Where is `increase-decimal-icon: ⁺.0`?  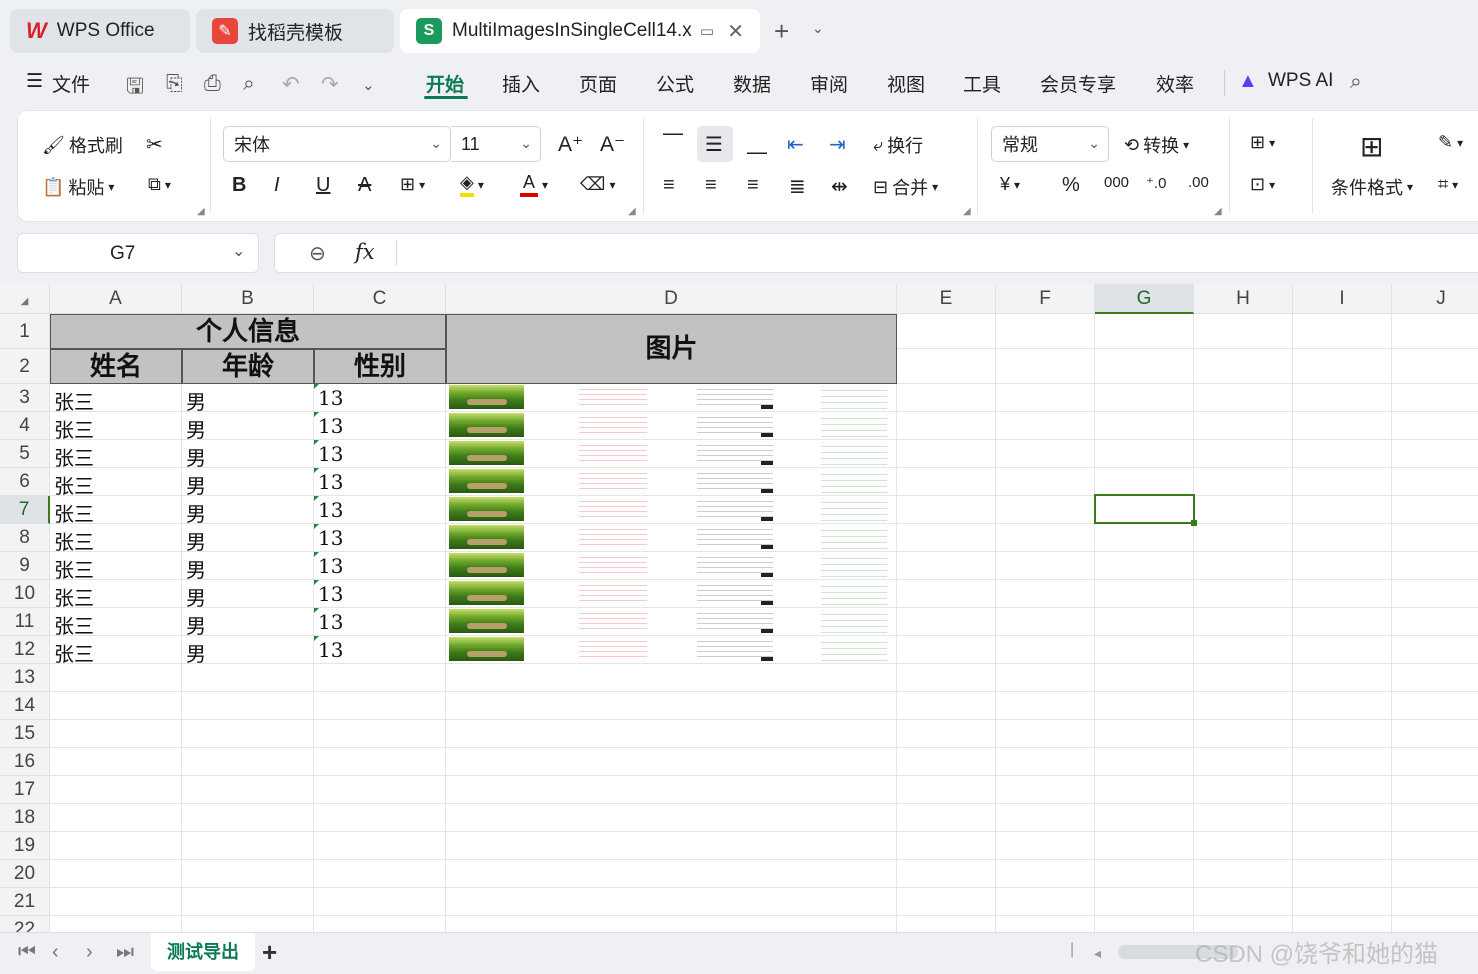
increase-decimal-icon: ⁺.0 is located at coordinates (1156, 183).